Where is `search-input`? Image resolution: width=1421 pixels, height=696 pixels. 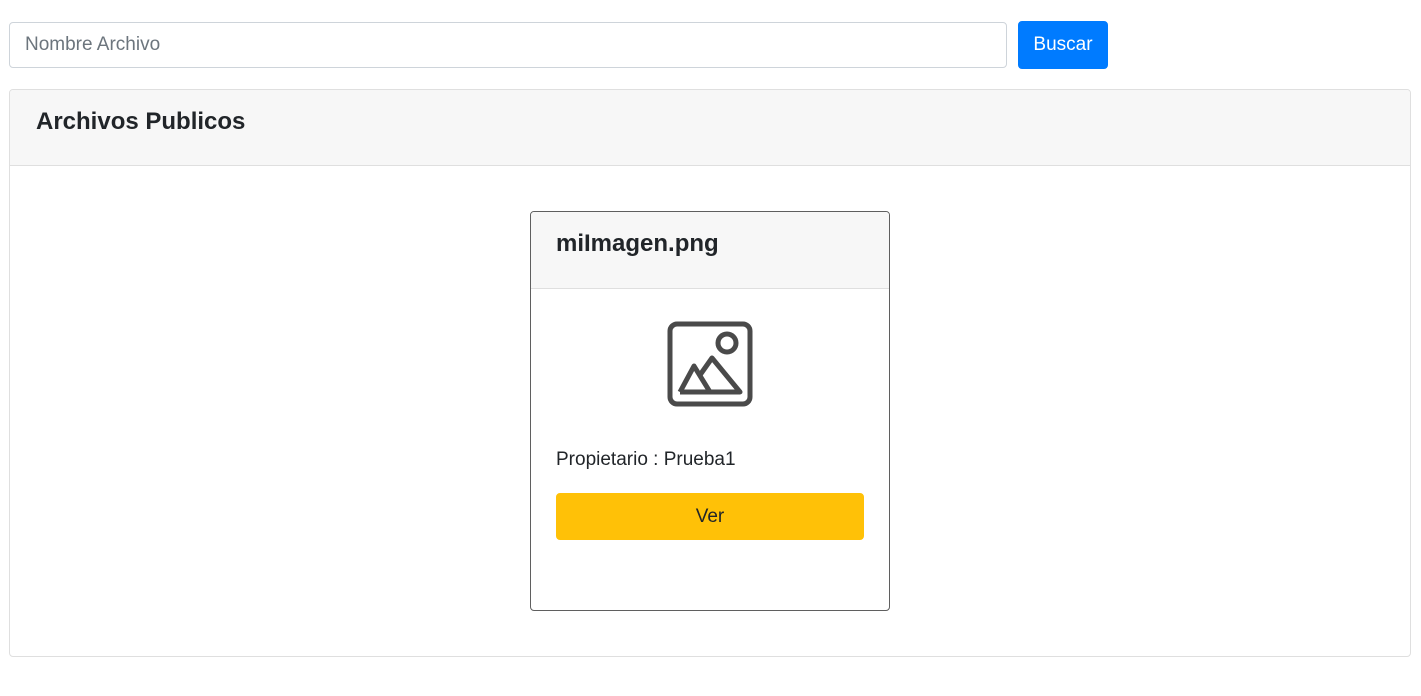
search-input is located at coordinates (508, 45).